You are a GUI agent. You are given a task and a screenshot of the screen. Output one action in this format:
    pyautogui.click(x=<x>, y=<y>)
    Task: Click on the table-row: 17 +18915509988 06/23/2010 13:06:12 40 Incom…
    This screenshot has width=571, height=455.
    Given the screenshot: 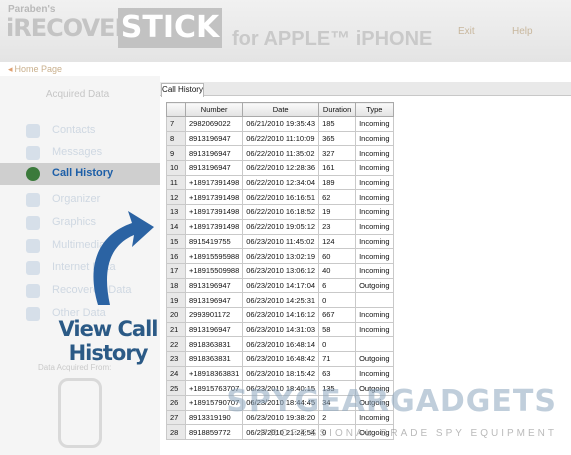 What is the action you would take?
    pyautogui.click(x=280, y=270)
    